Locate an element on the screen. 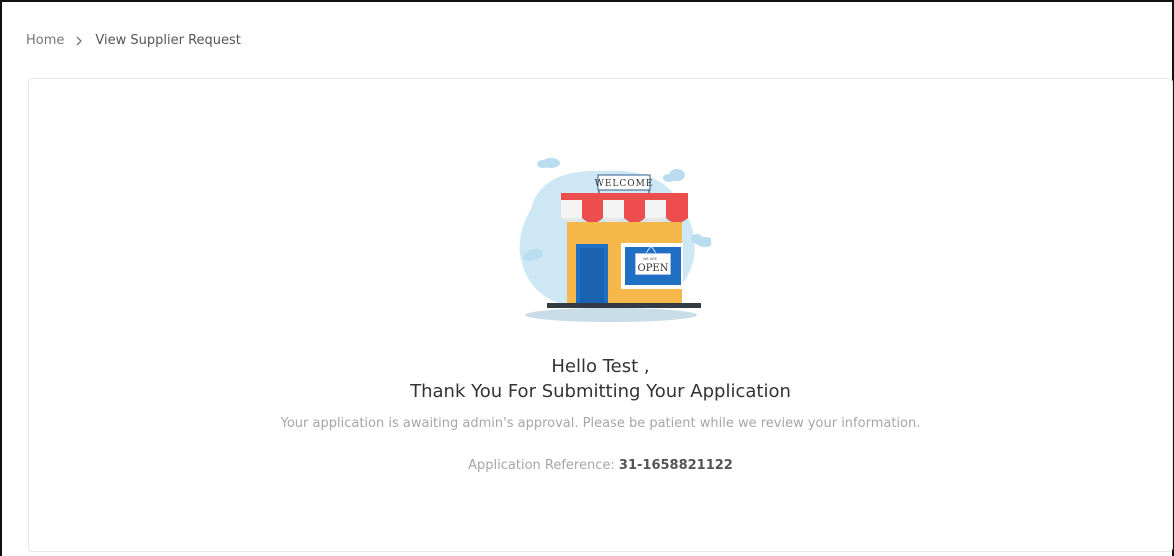 This screenshot has height=556, width=1174. breadcrumb-current: View Supplier Request is located at coordinates (168, 40).